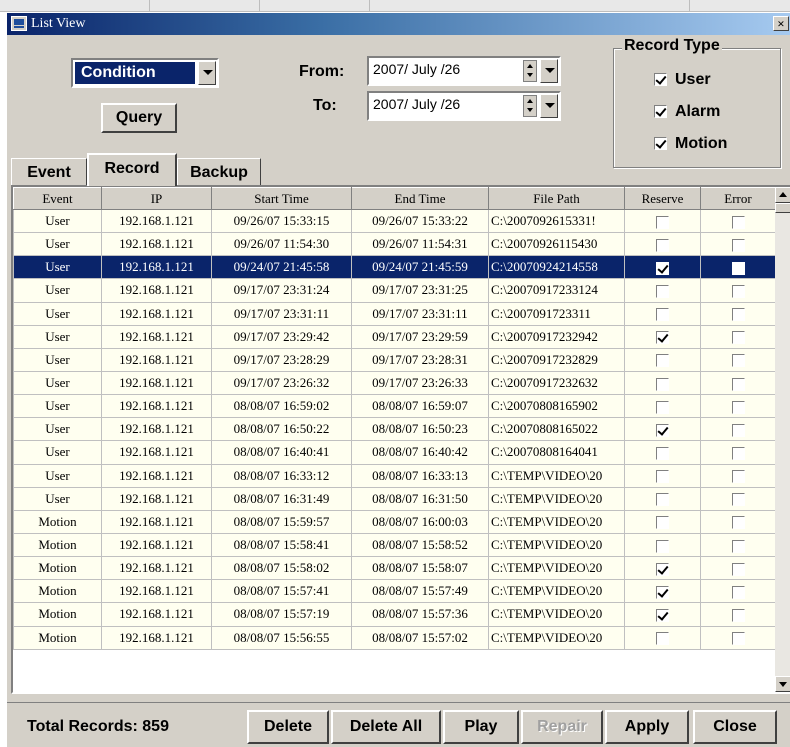  What do you see at coordinates (398, 24) in the screenshot?
I see `title-bar: List View ×` at bounding box center [398, 24].